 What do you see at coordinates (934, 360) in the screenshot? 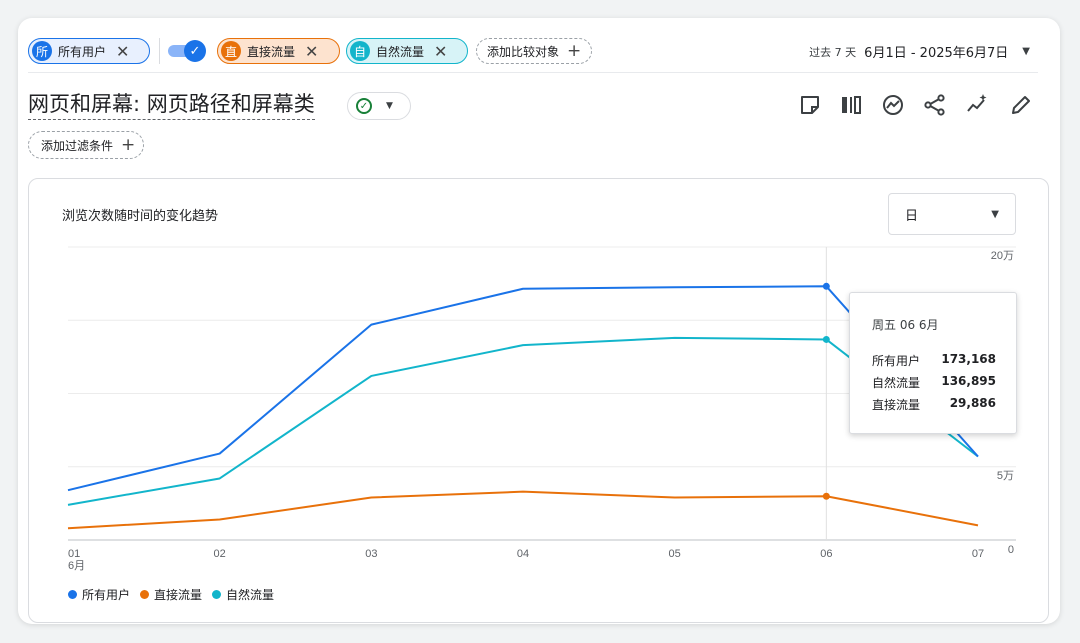
I see `tooltip-row: 所有用户 173,168` at bounding box center [934, 360].